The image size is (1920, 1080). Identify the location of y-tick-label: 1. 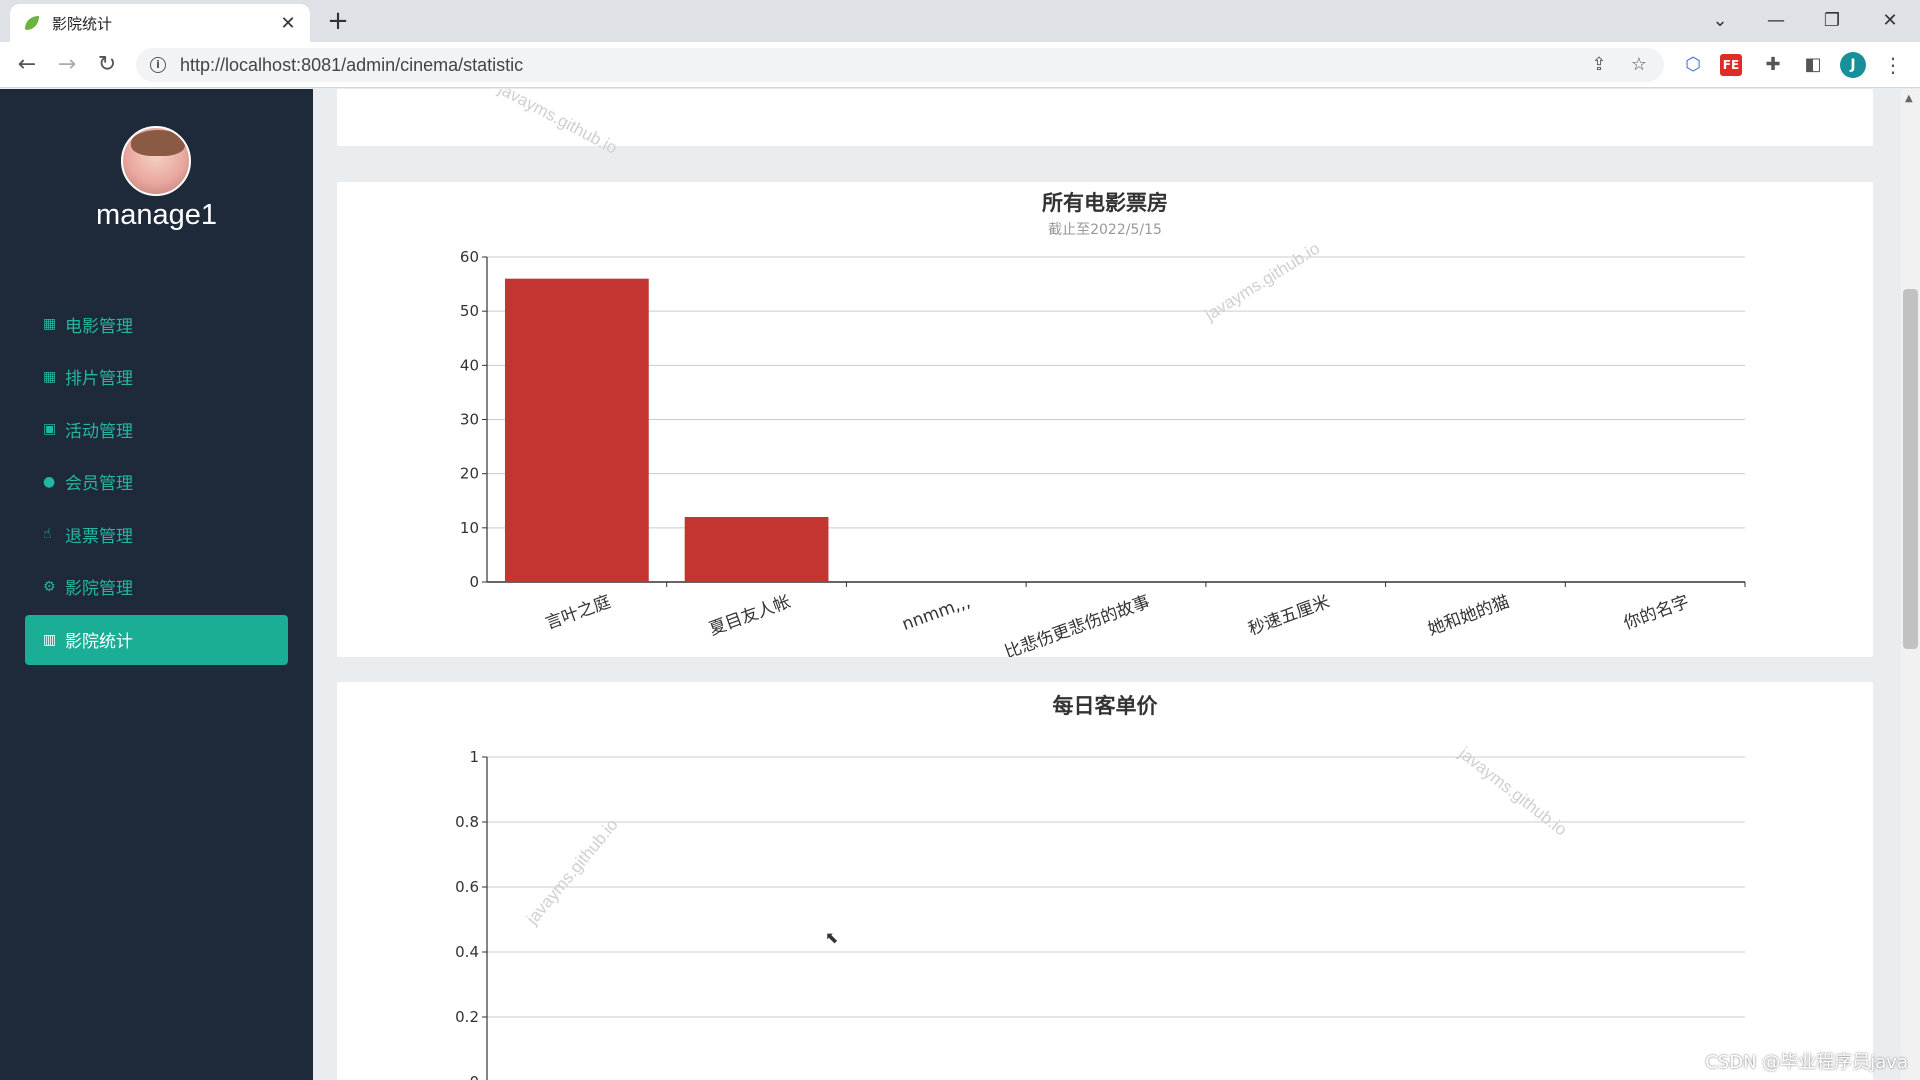
(474, 757).